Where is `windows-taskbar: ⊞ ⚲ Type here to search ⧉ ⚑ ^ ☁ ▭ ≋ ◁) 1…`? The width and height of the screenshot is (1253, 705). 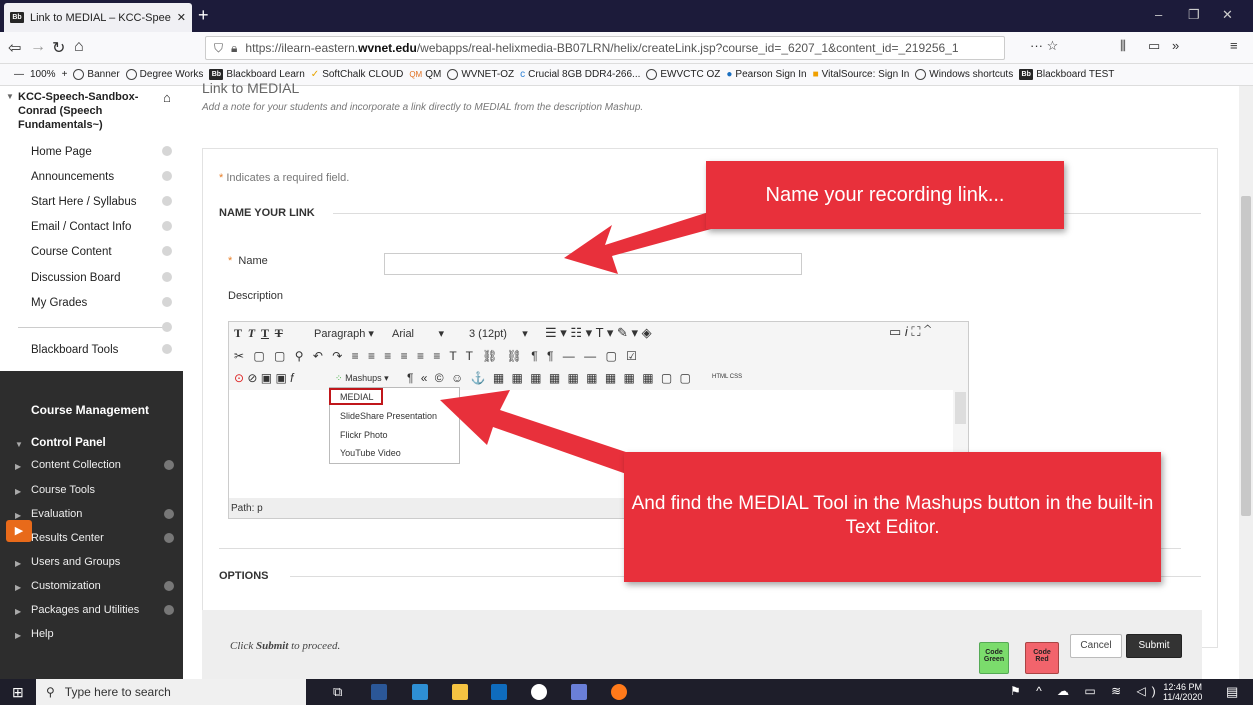
windows-taskbar: ⊞ ⚲ Type here to search ⧉ ⚑ ^ ☁ ▭ ≋ ◁) 1… is located at coordinates (626, 692).